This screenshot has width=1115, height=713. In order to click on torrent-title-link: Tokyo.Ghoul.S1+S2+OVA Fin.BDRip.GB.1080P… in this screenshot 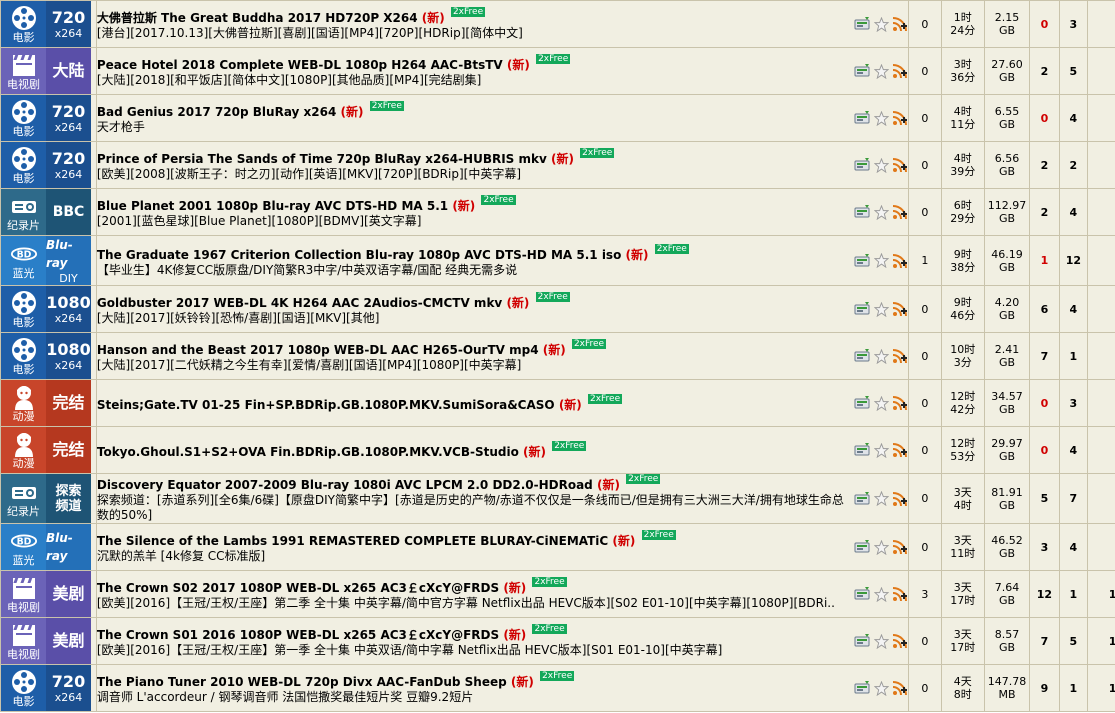, I will do `click(342, 449)`.